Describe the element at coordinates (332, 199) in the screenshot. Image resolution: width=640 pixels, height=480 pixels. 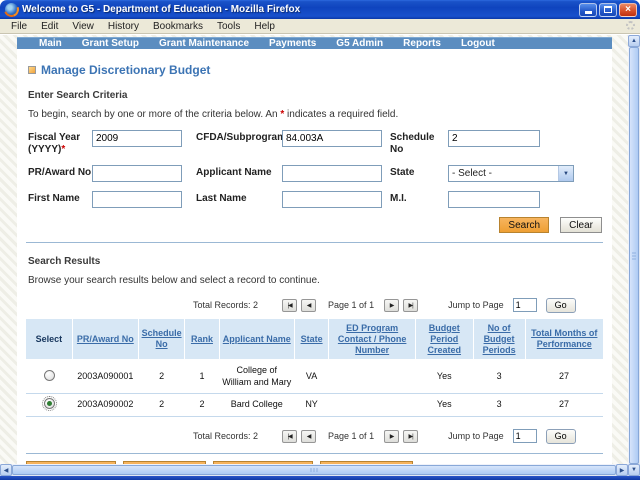
I see `last-name-input` at that location.